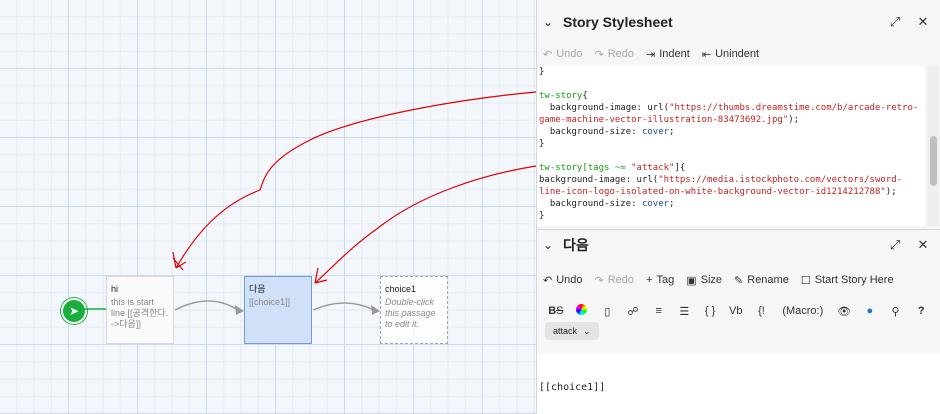 This screenshot has height=414, width=940. I want to click on passage-title: choice1, so click(401, 289).